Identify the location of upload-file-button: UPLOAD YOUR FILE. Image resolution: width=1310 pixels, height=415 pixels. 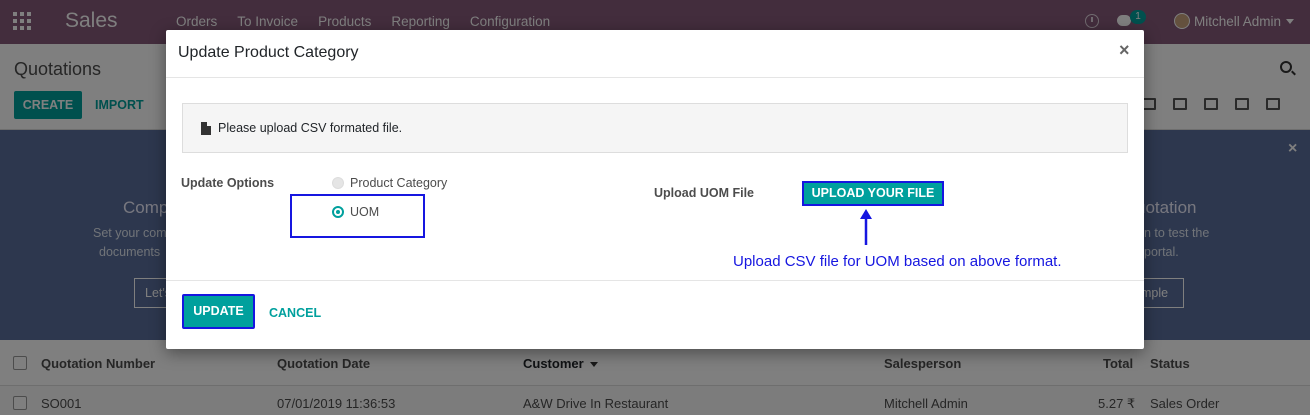
(873, 193).